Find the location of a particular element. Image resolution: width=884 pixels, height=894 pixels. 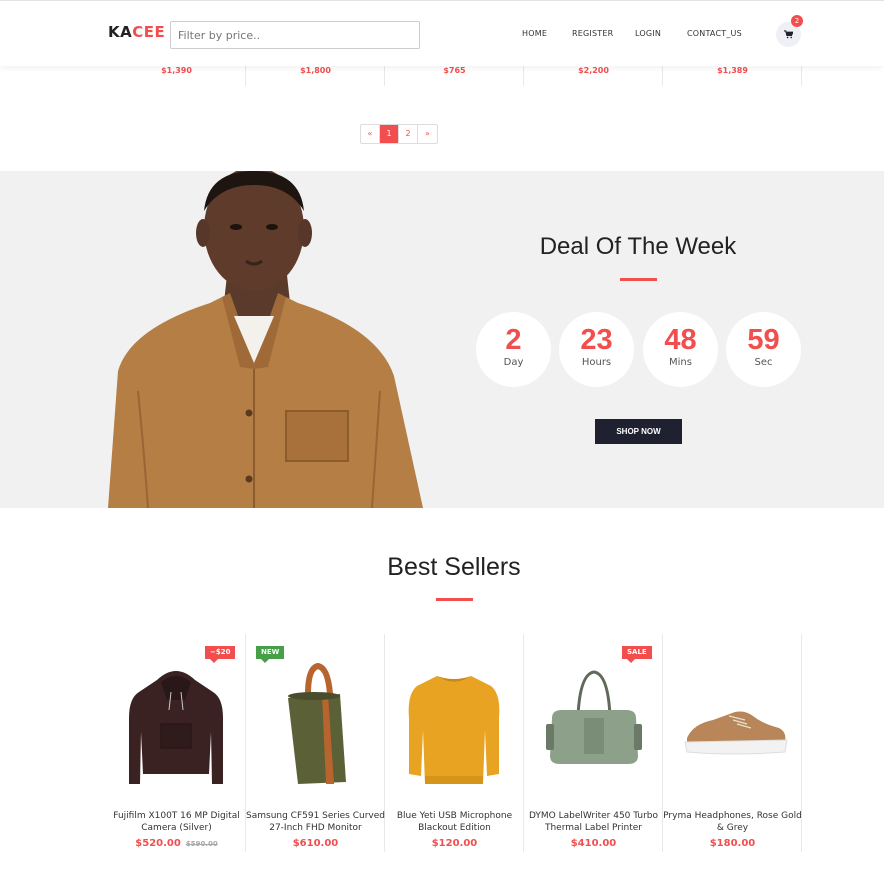

countdown-secs: 59 Sec is located at coordinates (763, 349).